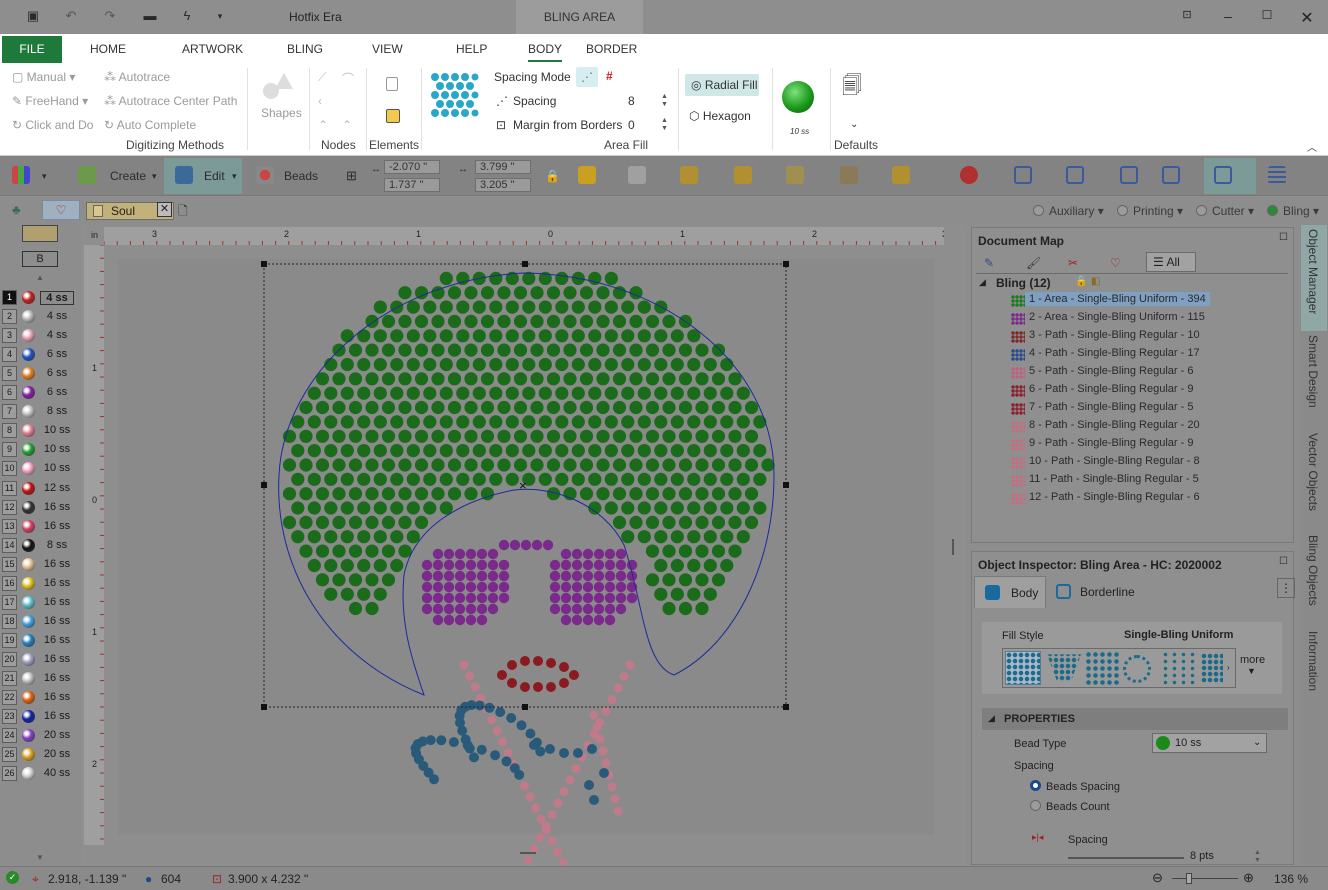 This screenshot has height=890, width=1328. Describe the element at coordinates (1251, 671) in the screenshot. I see `more-dropdown-icon: ▼` at that location.